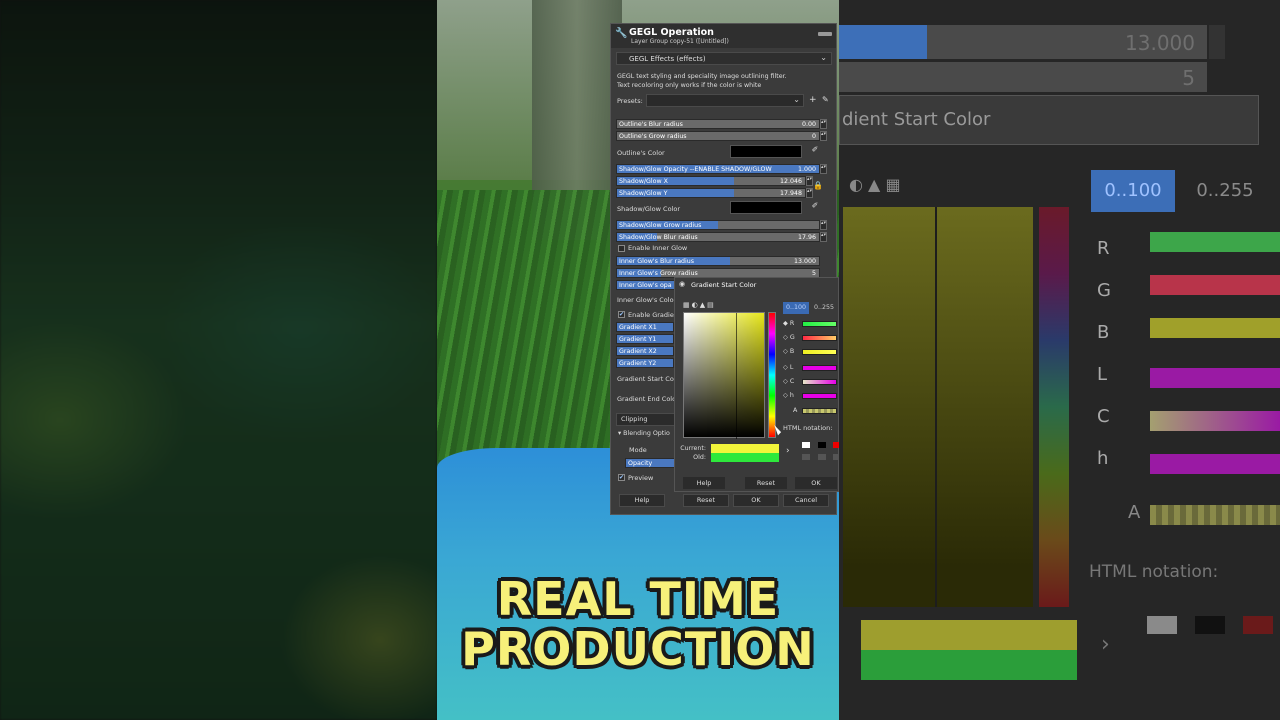  What do you see at coordinates (657, 261) in the screenshot?
I see `inner-blur-label: Inner Glow's Blur radius` at bounding box center [657, 261].